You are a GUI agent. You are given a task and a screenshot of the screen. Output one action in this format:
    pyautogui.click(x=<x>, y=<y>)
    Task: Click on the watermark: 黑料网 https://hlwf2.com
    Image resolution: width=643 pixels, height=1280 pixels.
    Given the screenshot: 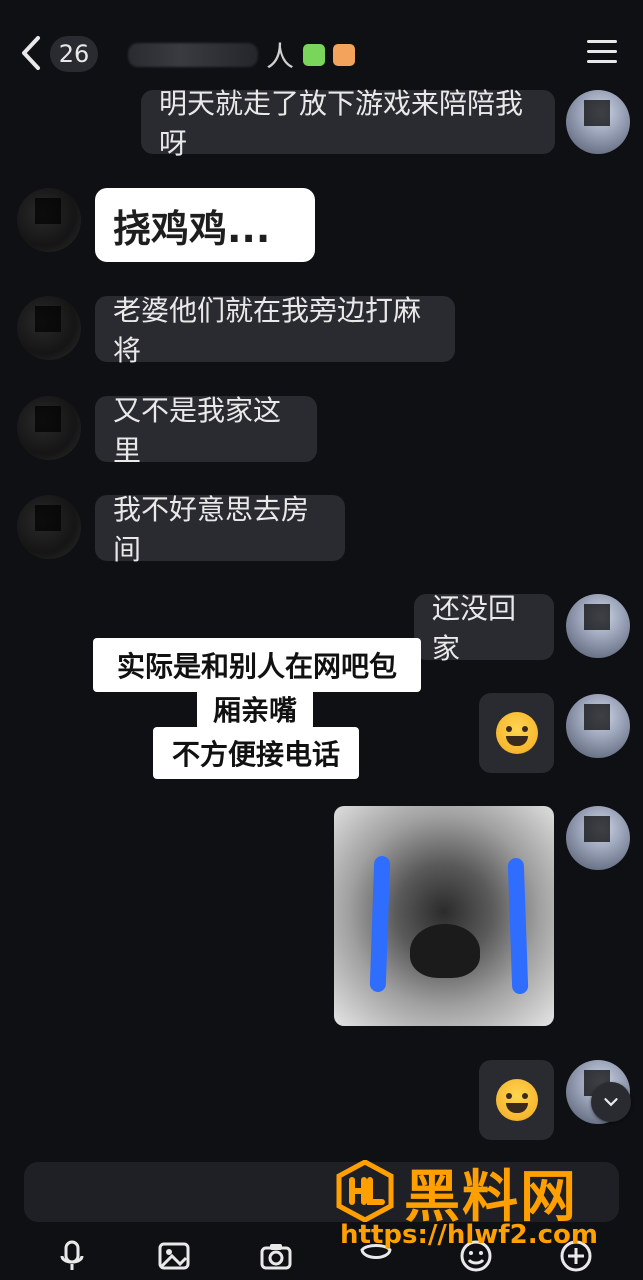 What is the action you would take?
    pyautogui.click(x=481, y=1206)
    